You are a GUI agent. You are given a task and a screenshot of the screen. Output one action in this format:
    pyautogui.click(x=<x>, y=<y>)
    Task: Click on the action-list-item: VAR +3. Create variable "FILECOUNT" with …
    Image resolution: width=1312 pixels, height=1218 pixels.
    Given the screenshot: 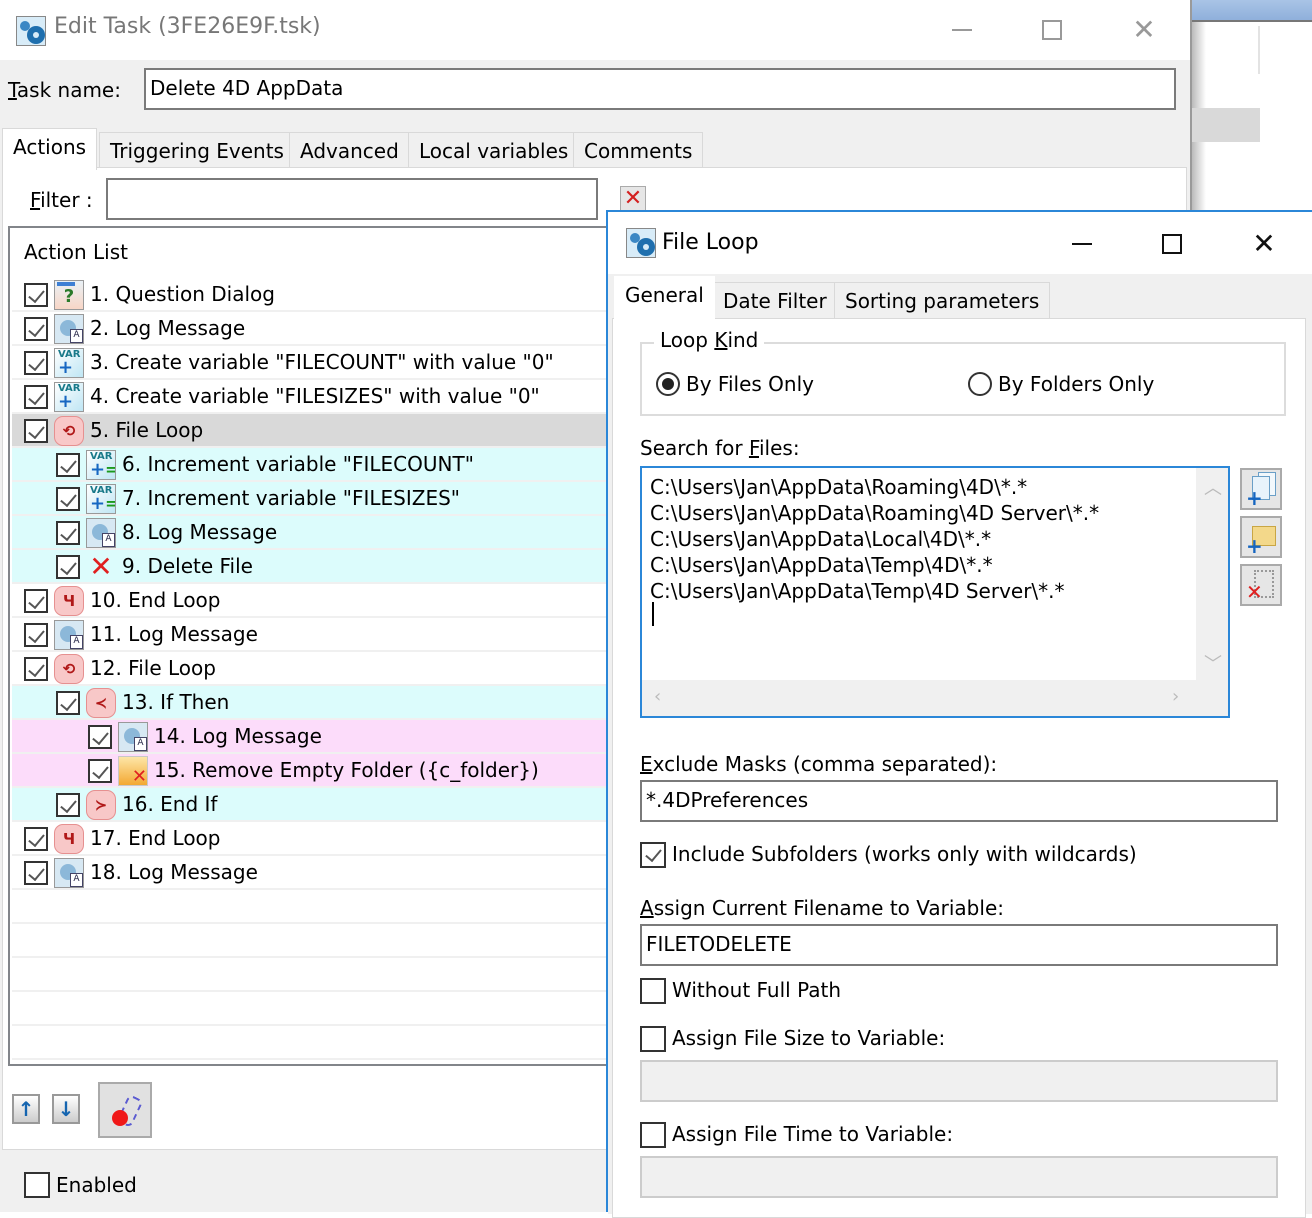 What is the action you would take?
    pyautogui.click(x=319, y=363)
    